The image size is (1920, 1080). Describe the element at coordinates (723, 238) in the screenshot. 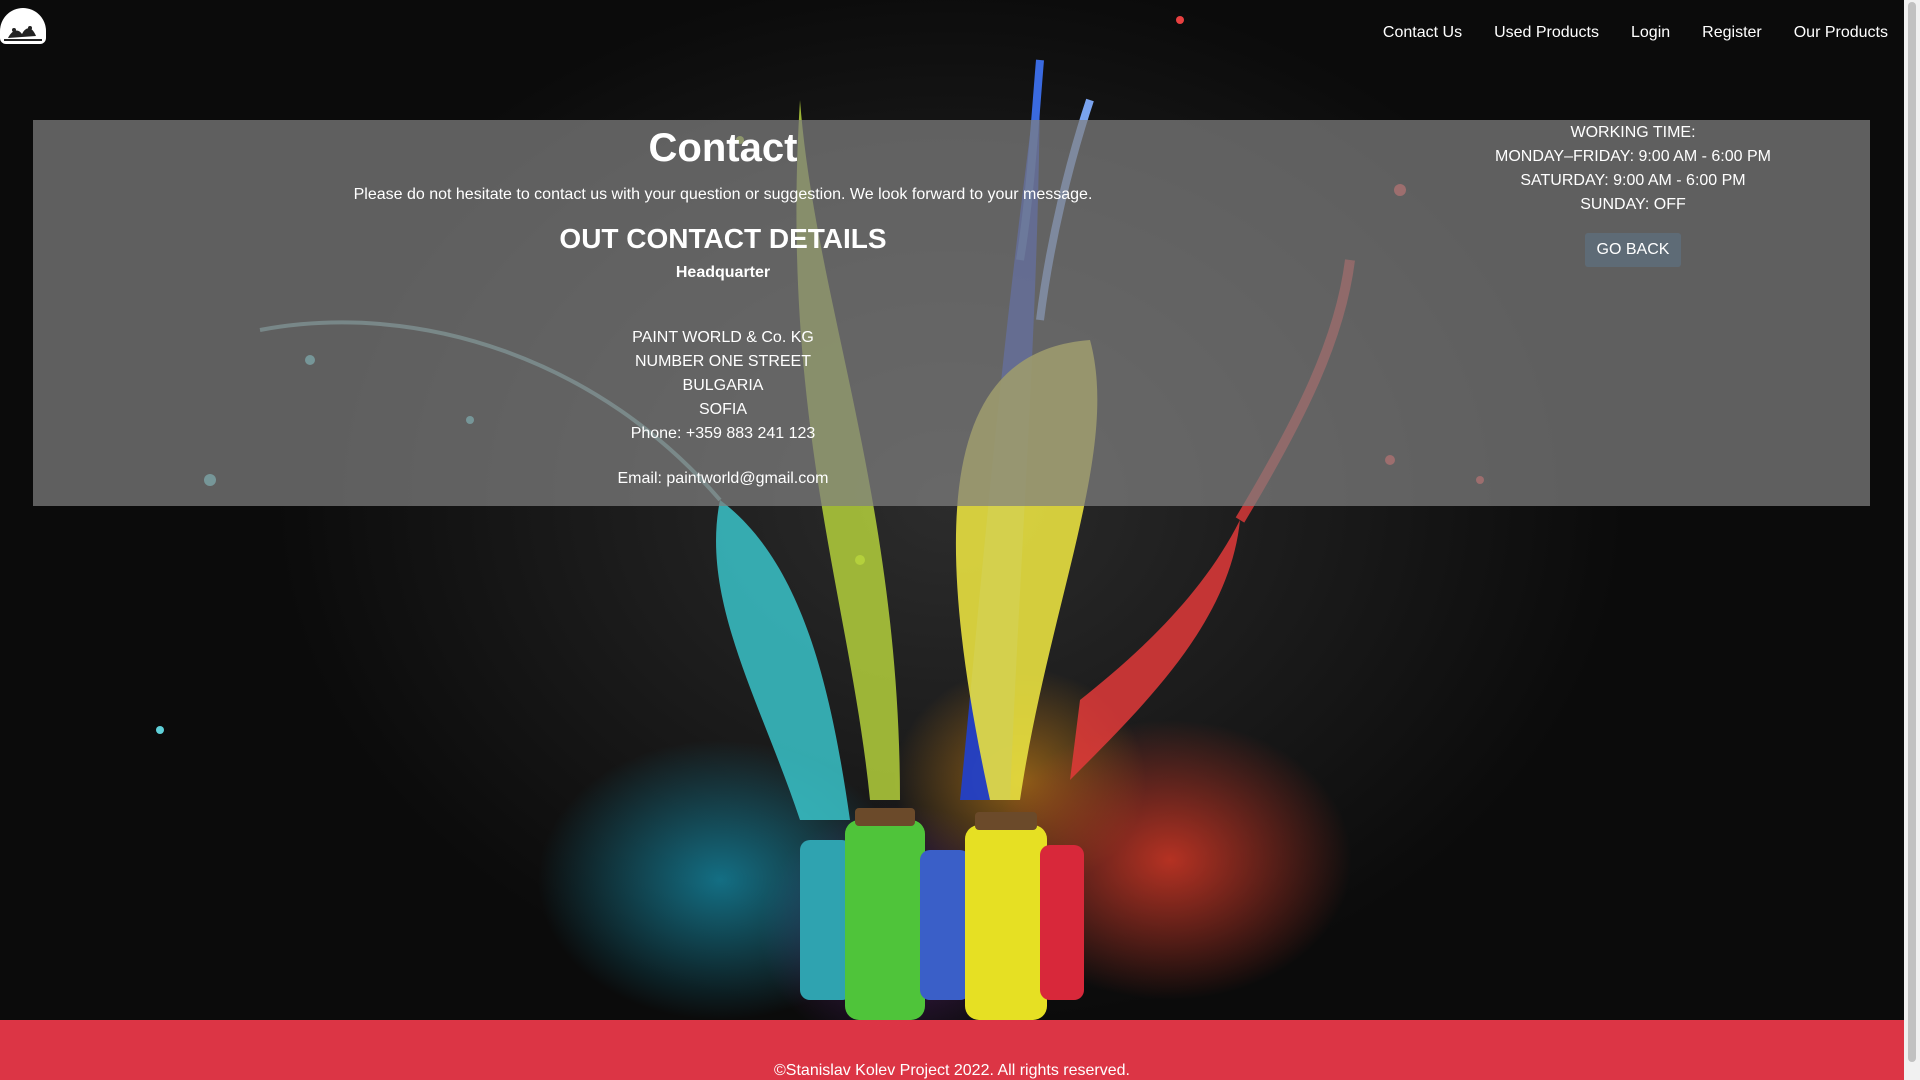

I see `contact-details-heading: OUT CONTACT DETAILS` at that location.